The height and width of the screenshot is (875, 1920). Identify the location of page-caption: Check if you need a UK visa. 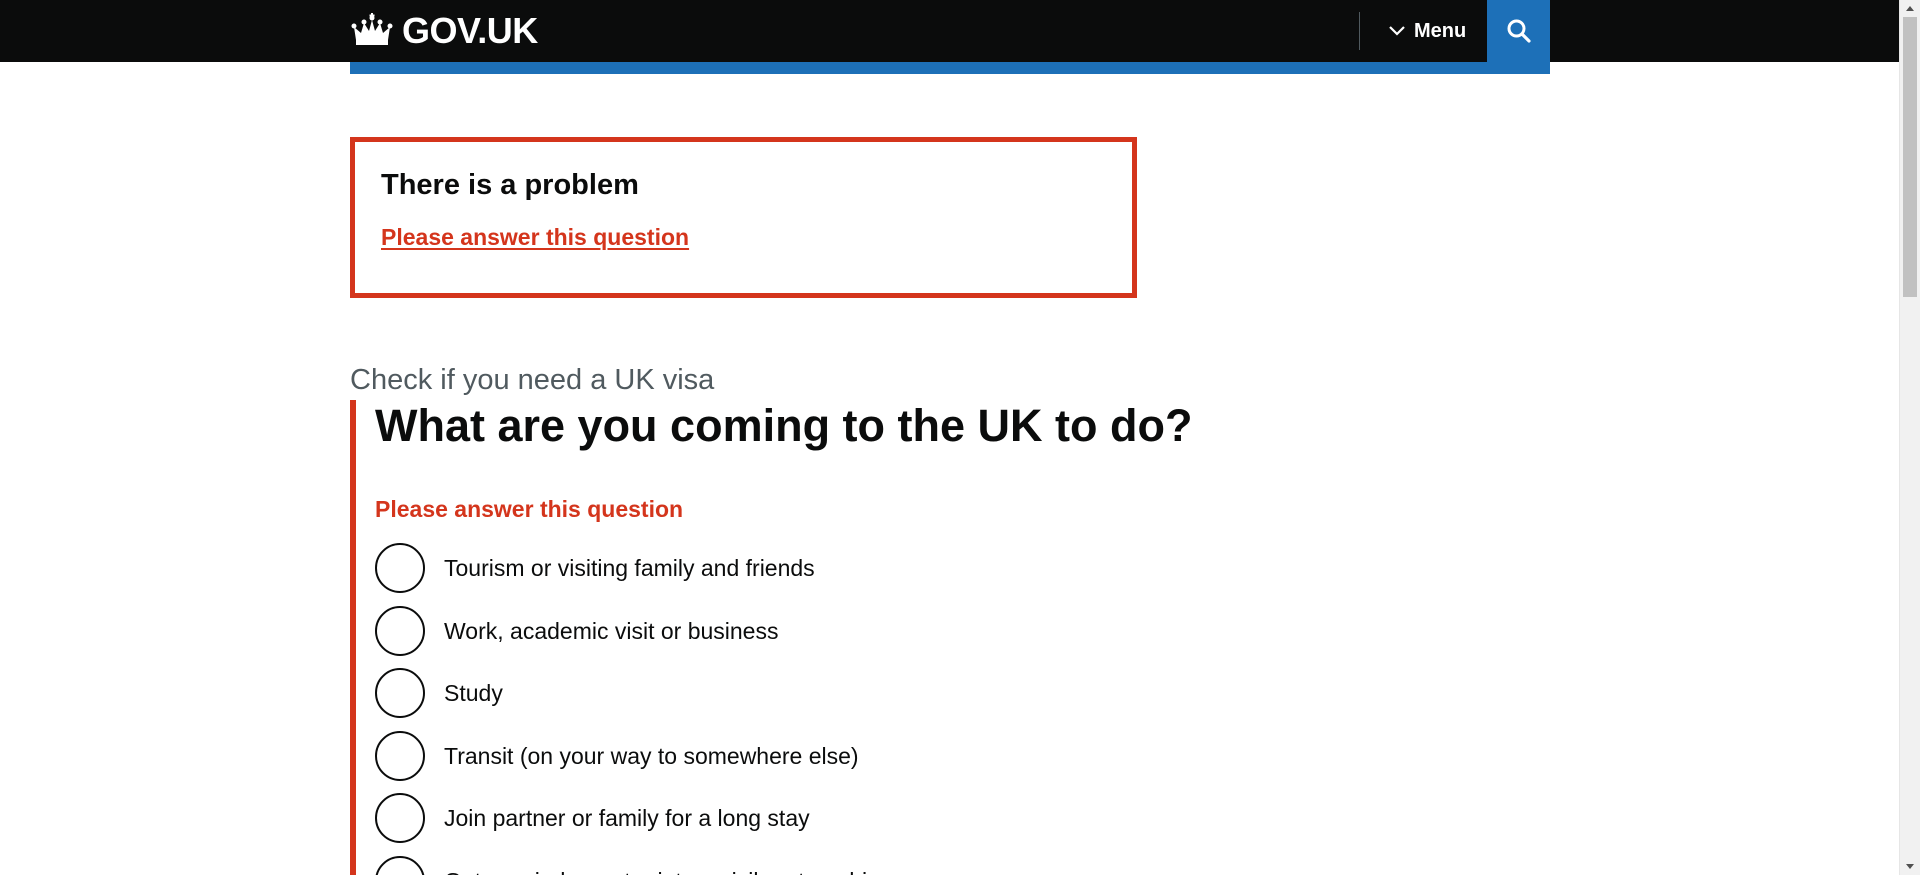
(532, 380).